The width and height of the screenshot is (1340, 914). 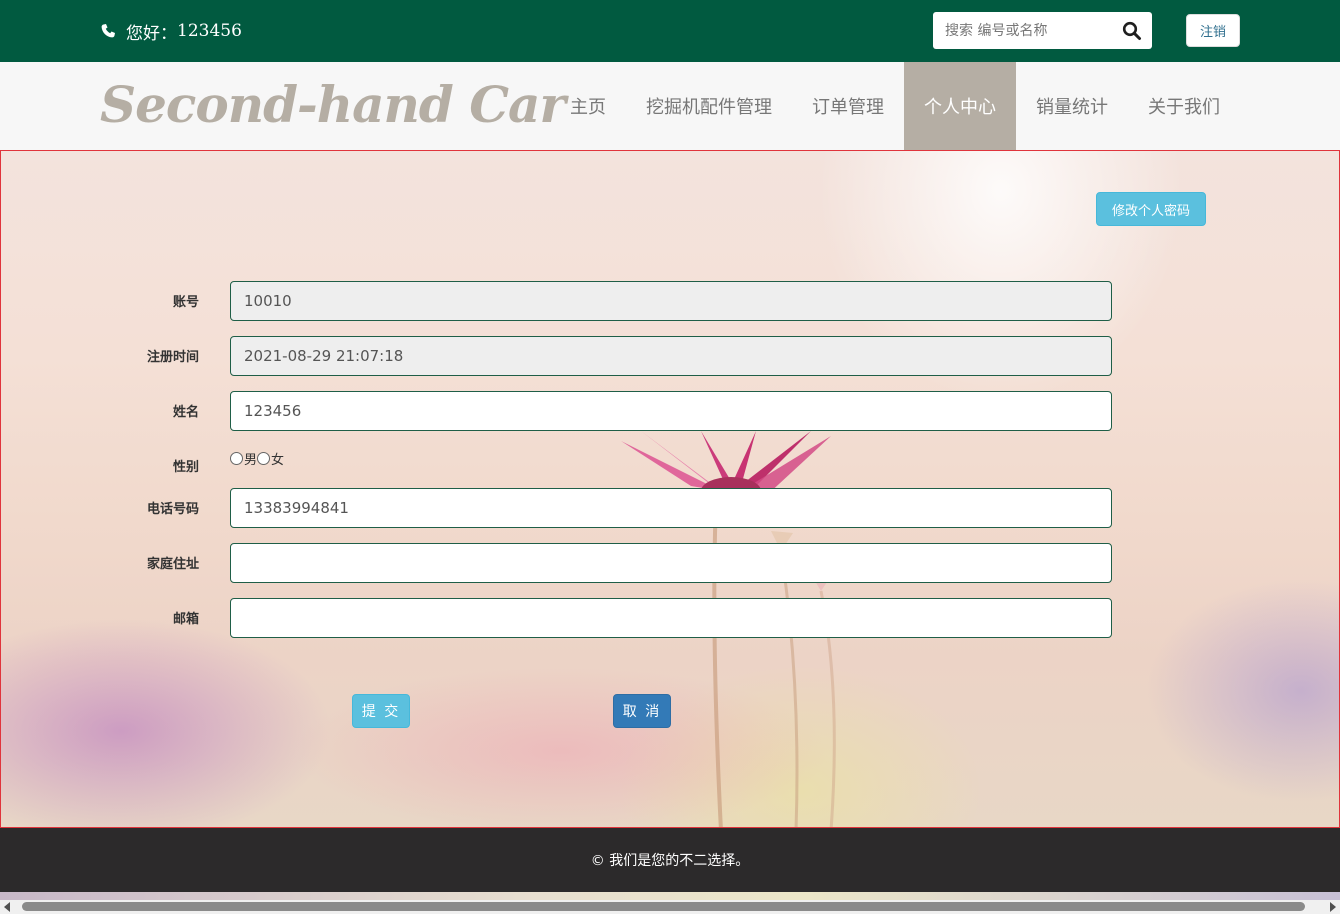 I want to click on change-password-button: 修改个人密码, so click(x=1151, y=209).